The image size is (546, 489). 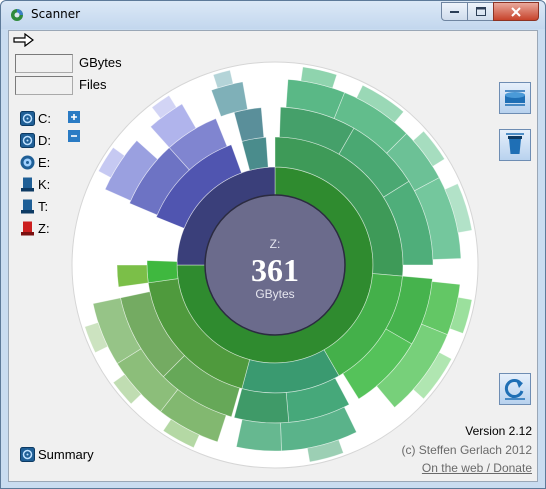 I want to click on drive-item-e: E:, so click(x=35, y=162).